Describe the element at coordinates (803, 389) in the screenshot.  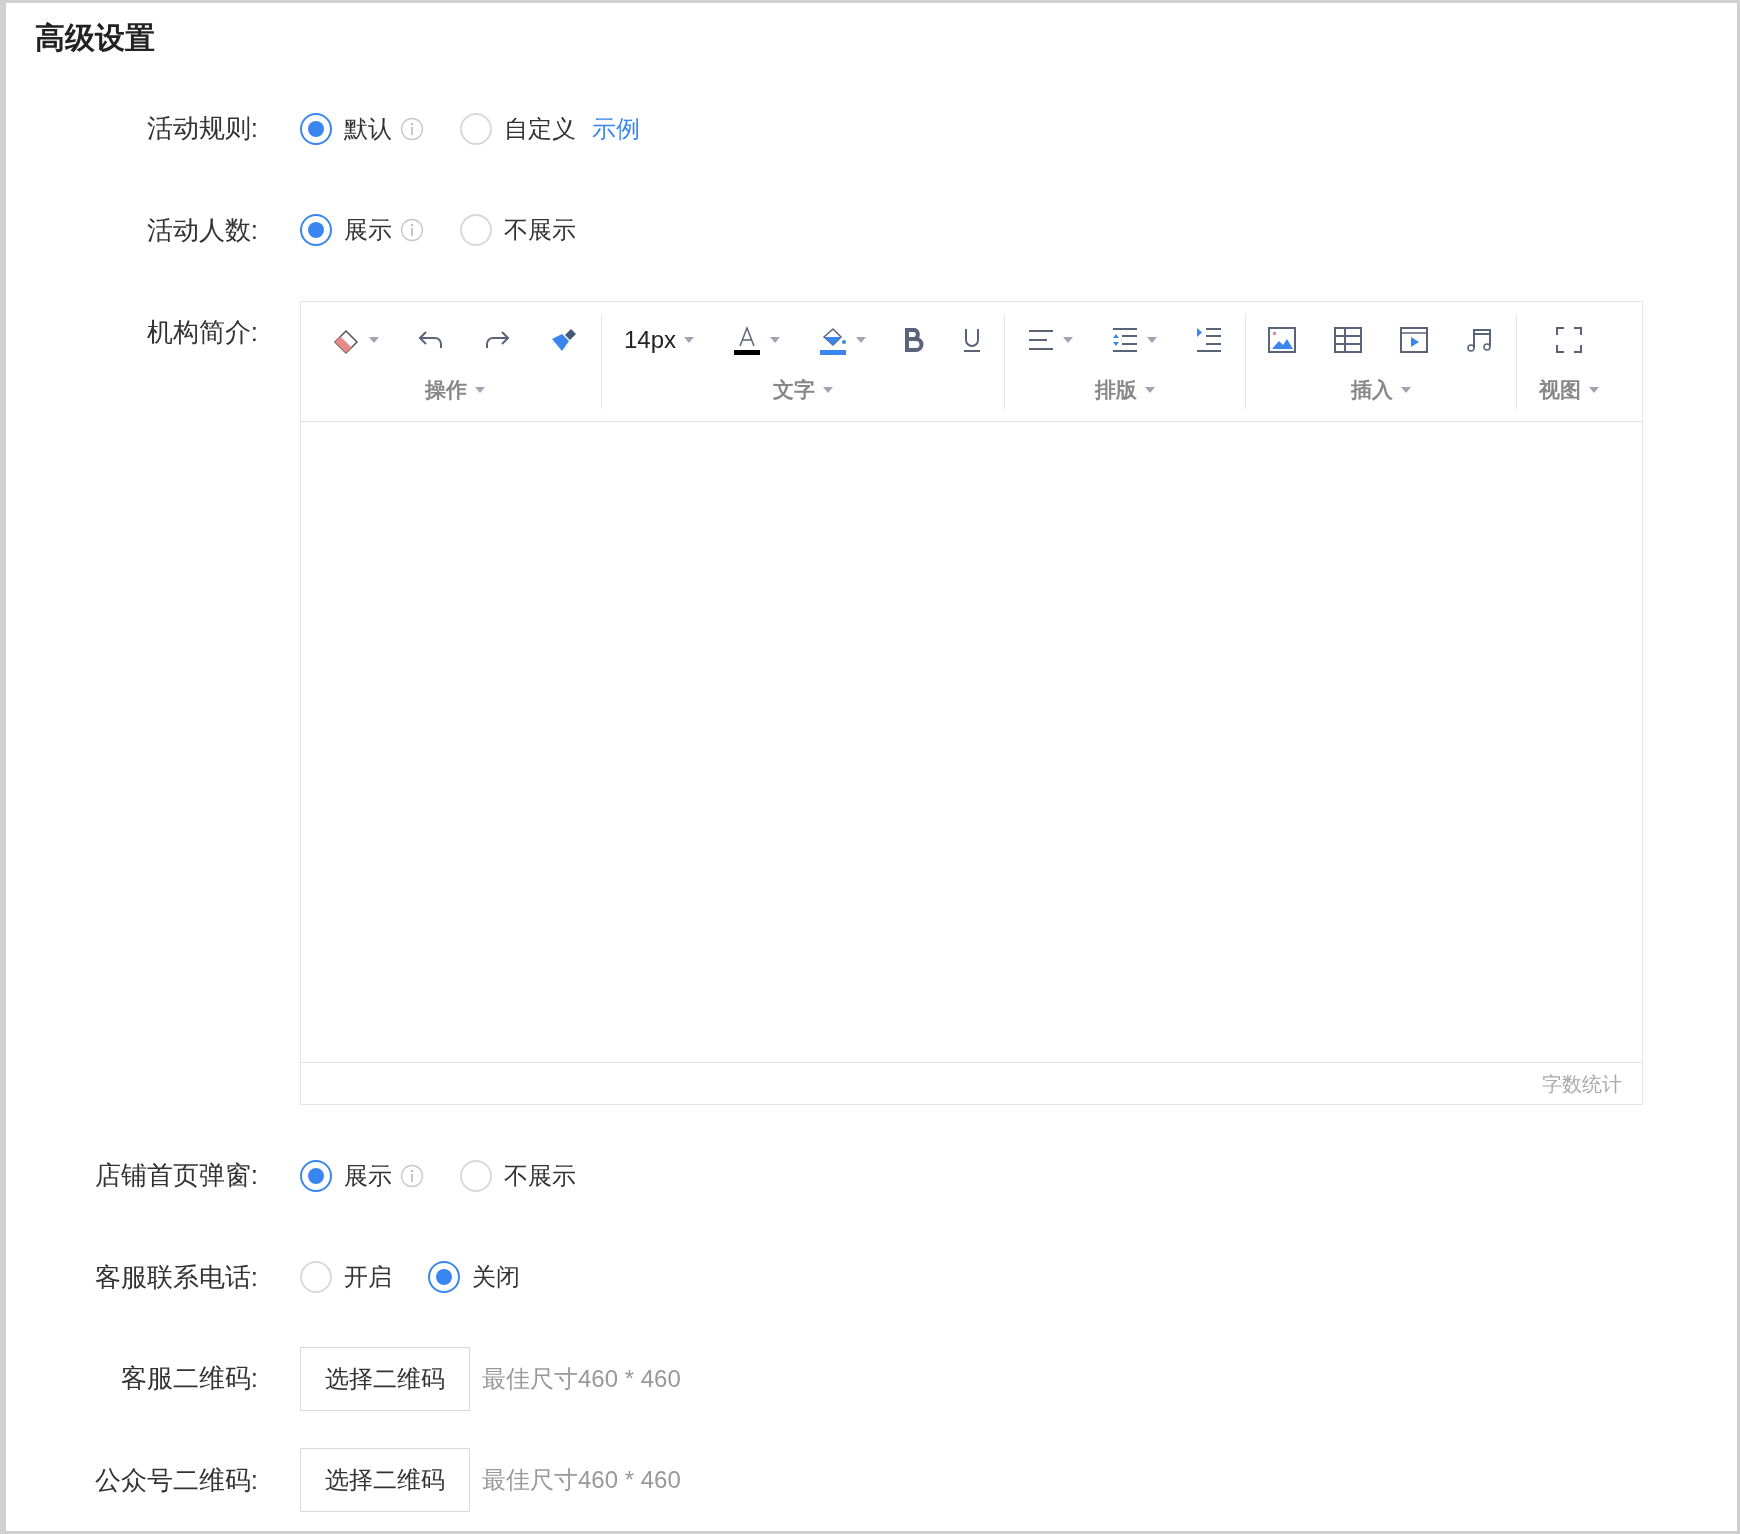
I see `toolbar-group-menu: 文字` at that location.